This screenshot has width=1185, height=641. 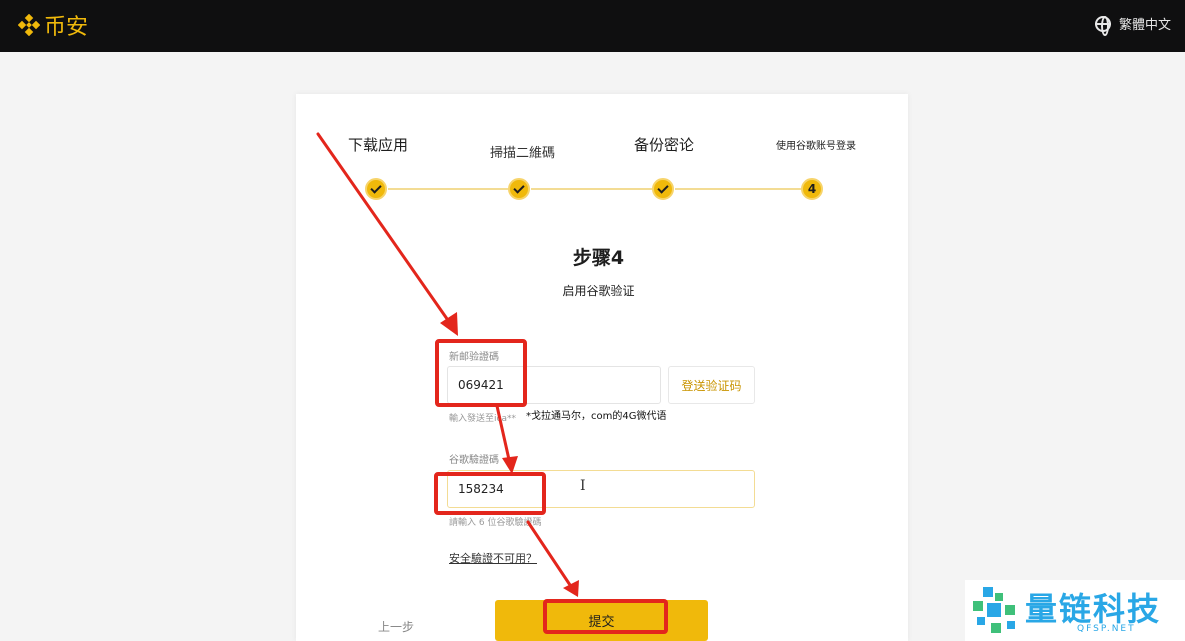 I want to click on step-2-dot, so click(x=519, y=189).